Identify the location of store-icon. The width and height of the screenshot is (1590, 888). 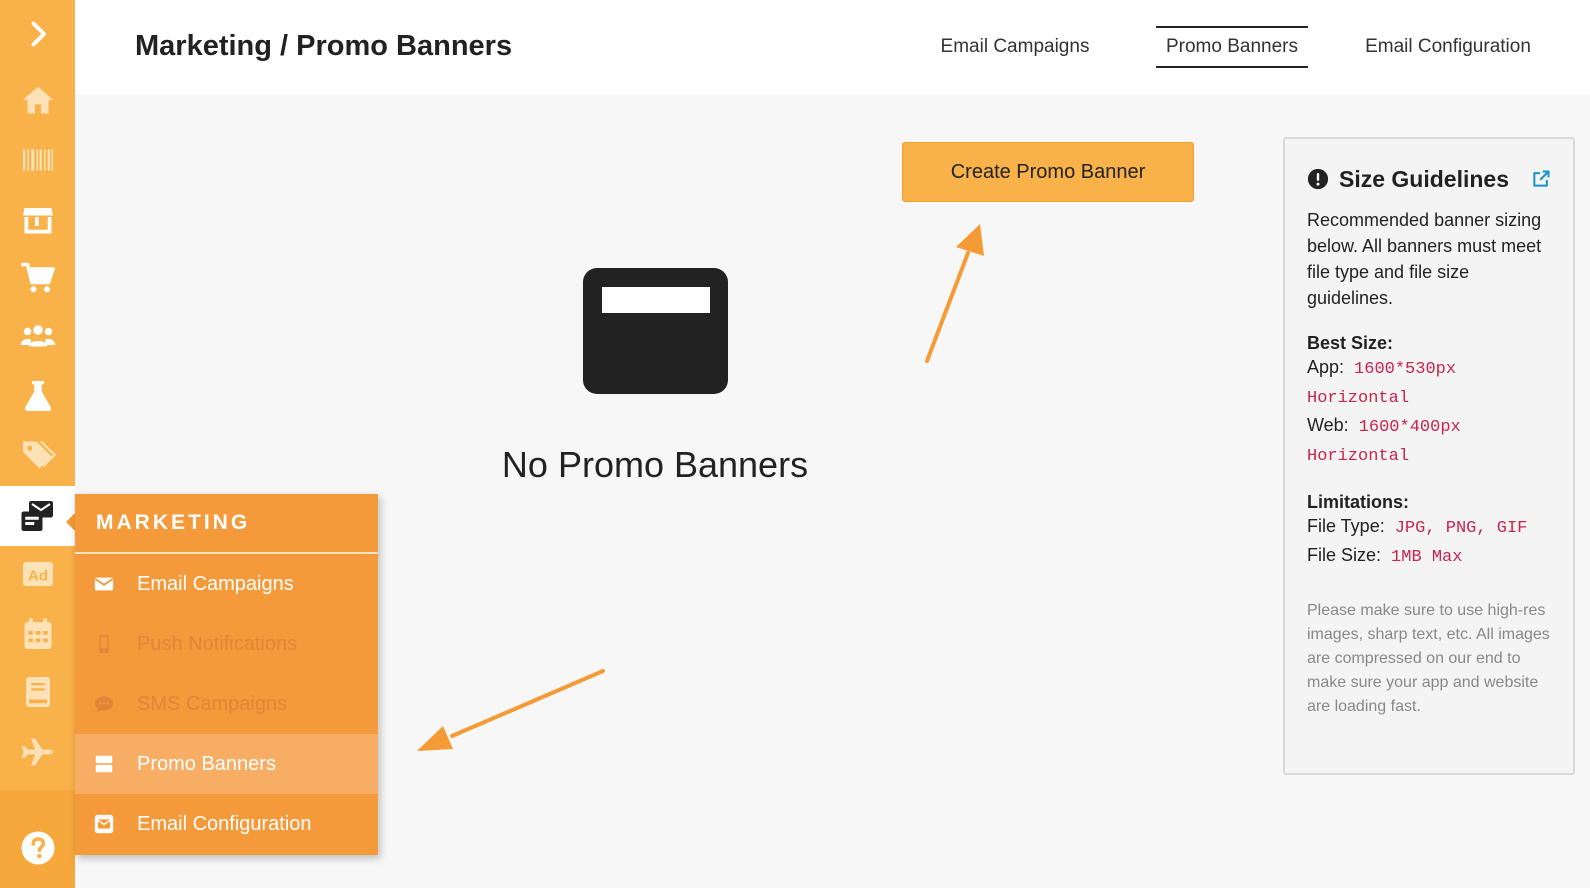
(37, 220).